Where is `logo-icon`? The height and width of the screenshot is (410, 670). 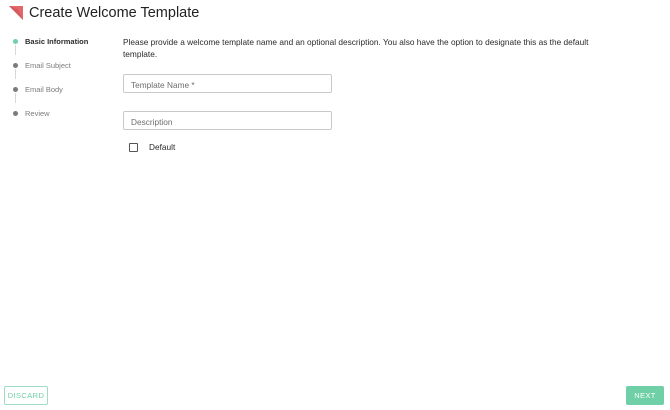 logo-icon is located at coordinates (16, 13).